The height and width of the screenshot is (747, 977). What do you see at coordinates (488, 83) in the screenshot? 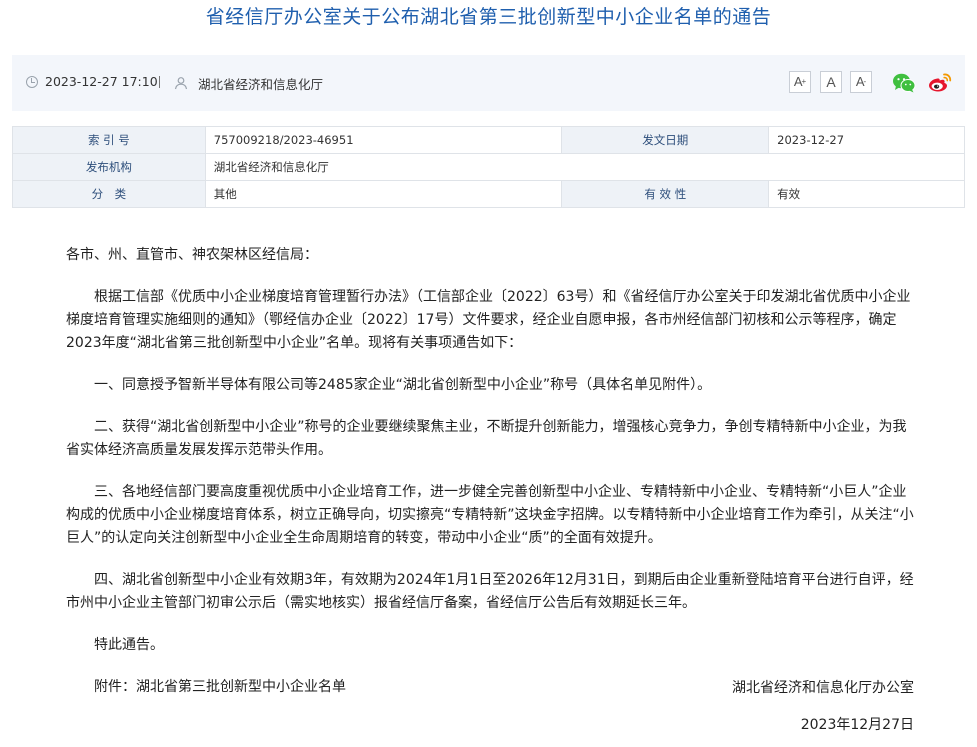
I see `article-meta-bar: 2023-12-27 17:10 湖北省经济和信息化厅 A+ A A-` at bounding box center [488, 83].